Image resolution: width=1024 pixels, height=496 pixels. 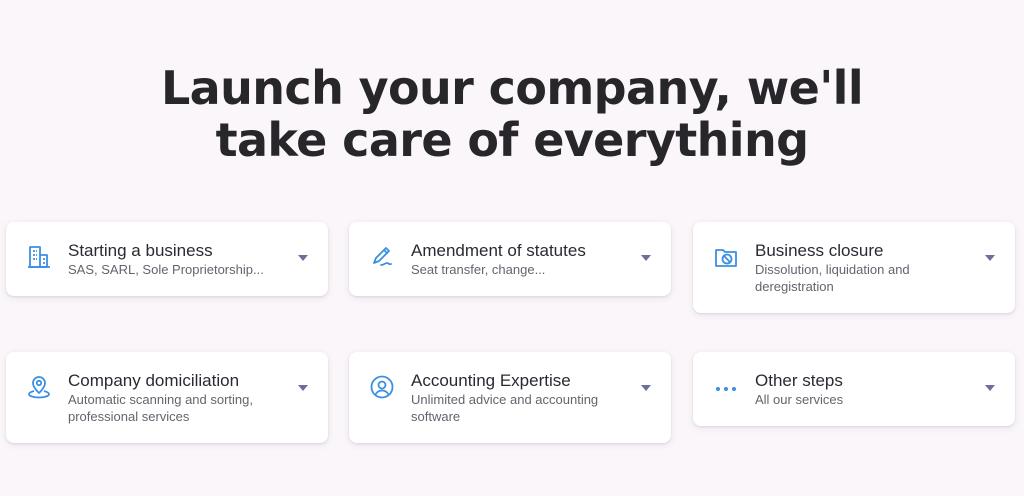 What do you see at coordinates (382, 257) in the screenshot?
I see `pen-icon` at bounding box center [382, 257].